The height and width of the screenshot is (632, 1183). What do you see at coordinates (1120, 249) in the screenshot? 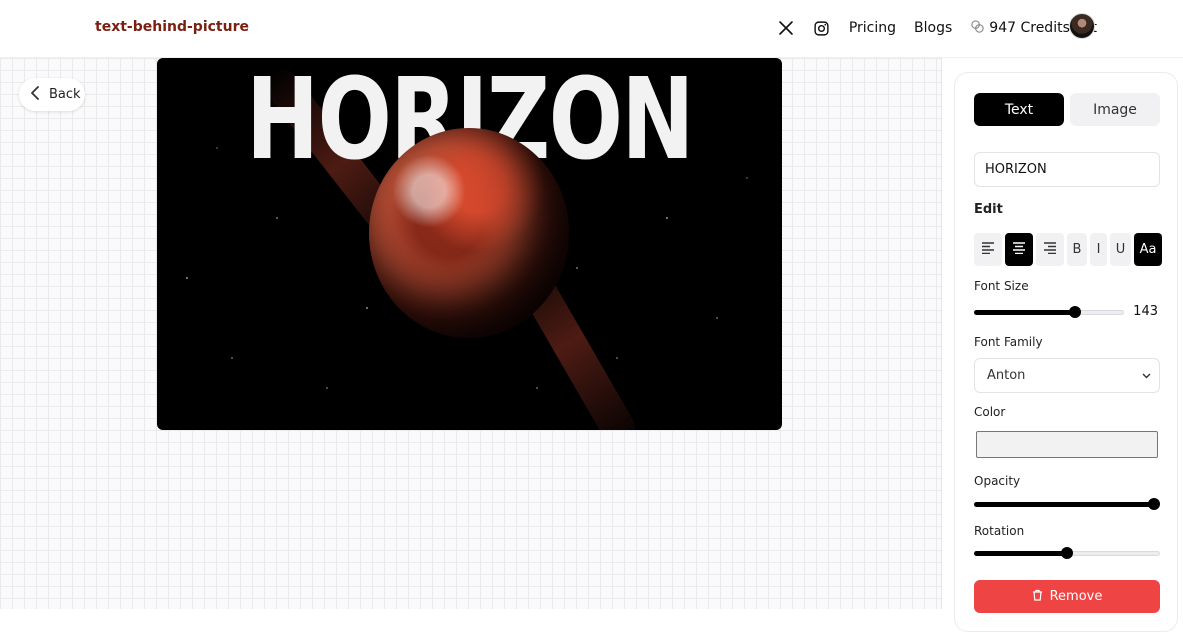
I see `underline-button: U` at bounding box center [1120, 249].